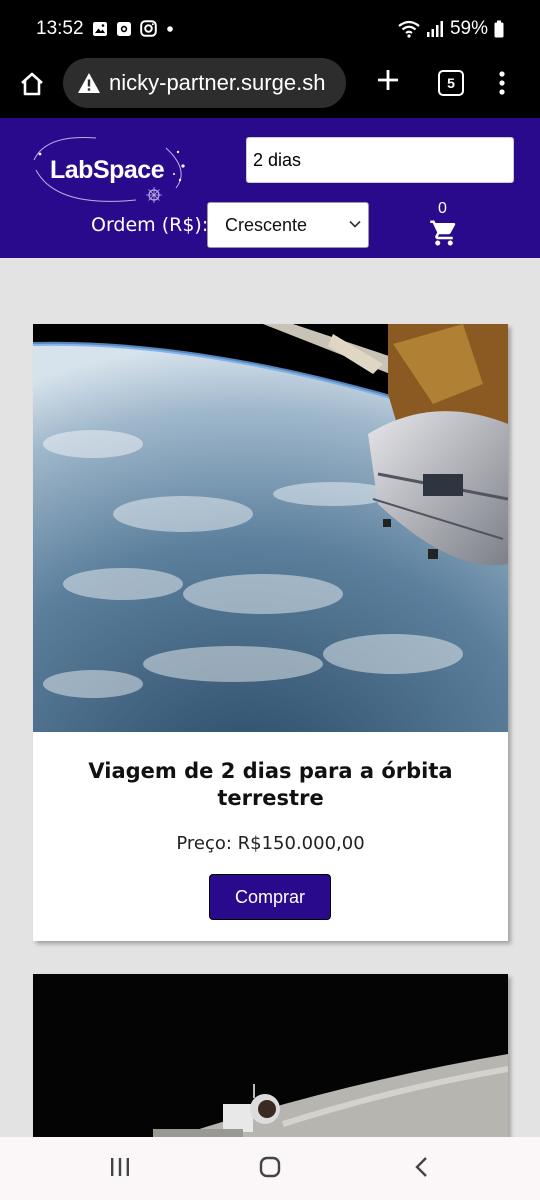 The width and height of the screenshot is (540, 1200). What do you see at coordinates (170, 28) in the screenshot?
I see `dot-icon` at bounding box center [170, 28].